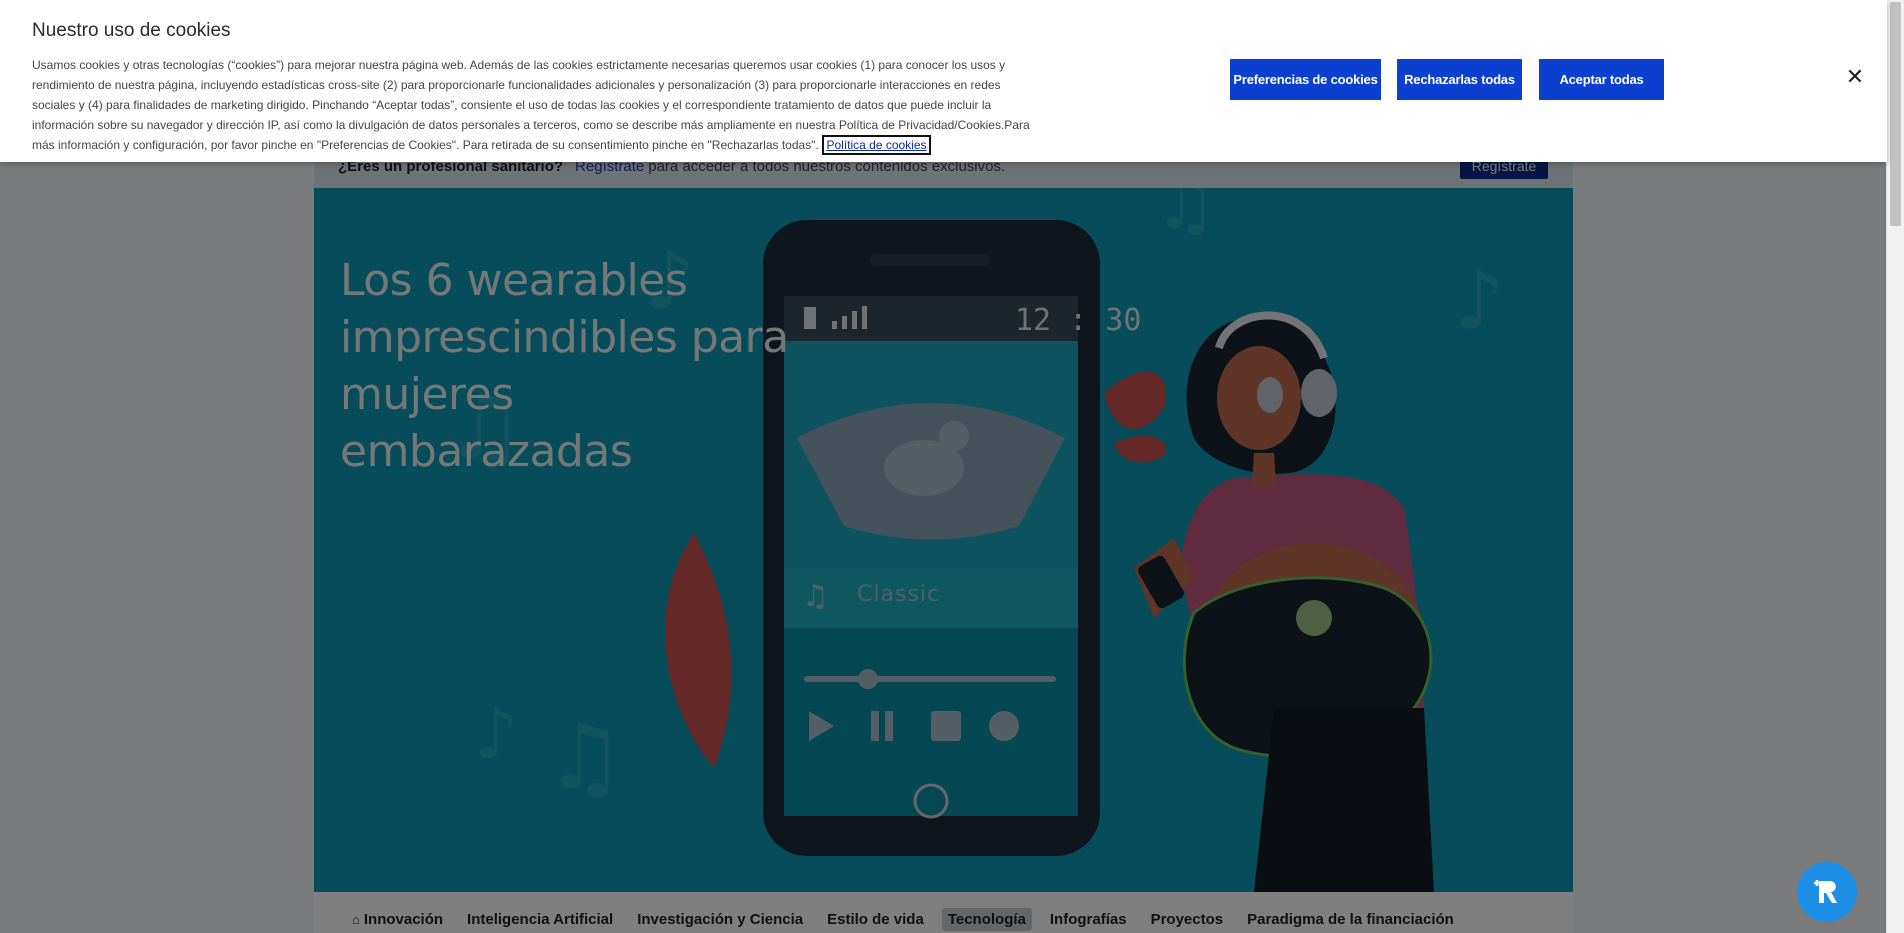  I want to click on accept-all-button: Aceptar todas, so click(1601, 79).